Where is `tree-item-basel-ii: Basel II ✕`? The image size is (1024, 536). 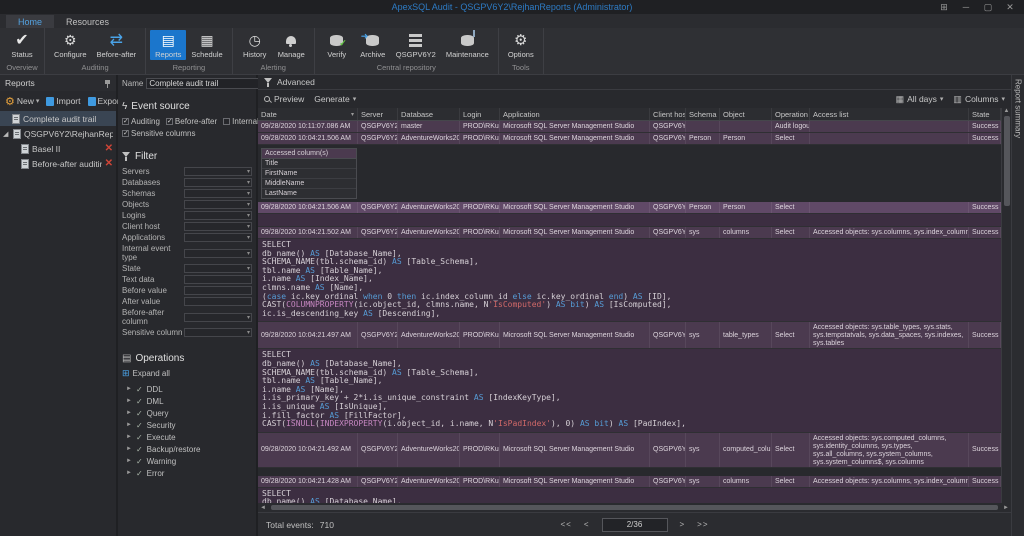 tree-item-basel-ii: Basel II ✕ is located at coordinates (58, 148).